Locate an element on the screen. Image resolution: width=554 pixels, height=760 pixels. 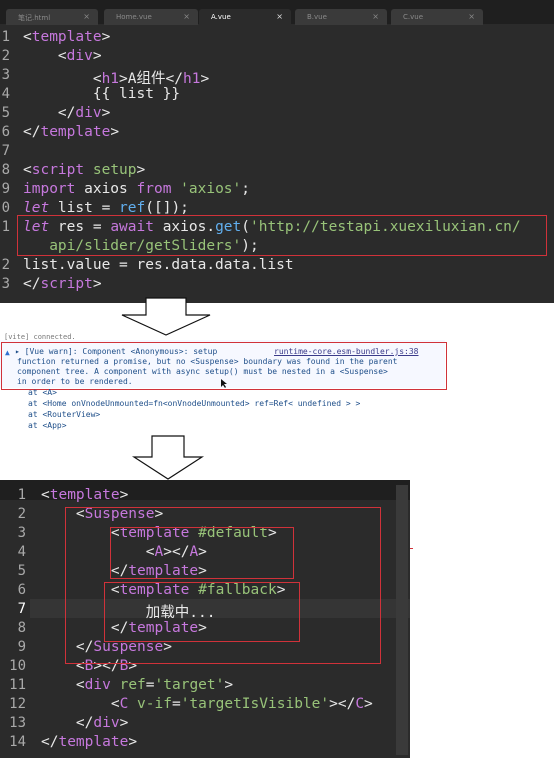
mouse-cursor-icon is located at coordinates (224, 383).